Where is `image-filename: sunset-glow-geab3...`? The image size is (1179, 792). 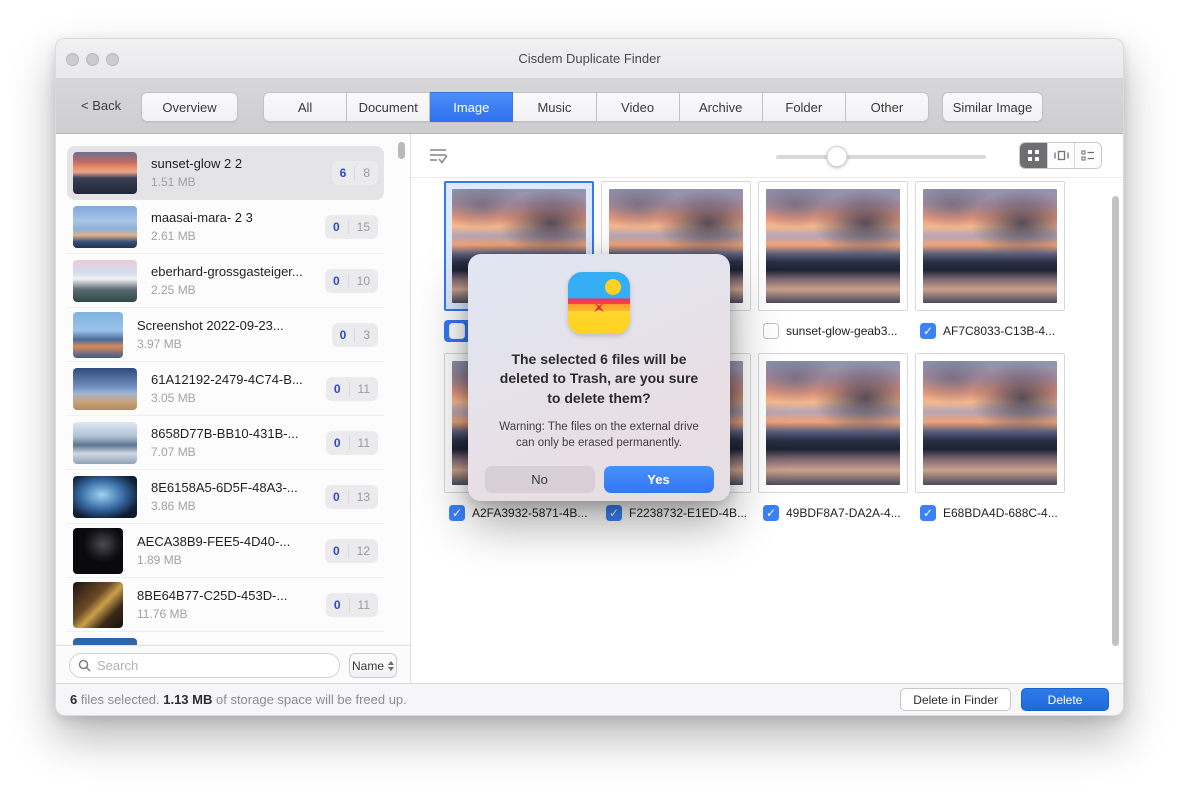
image-filename: sunset-glow-geab3... is located at coordinates (842, 331).